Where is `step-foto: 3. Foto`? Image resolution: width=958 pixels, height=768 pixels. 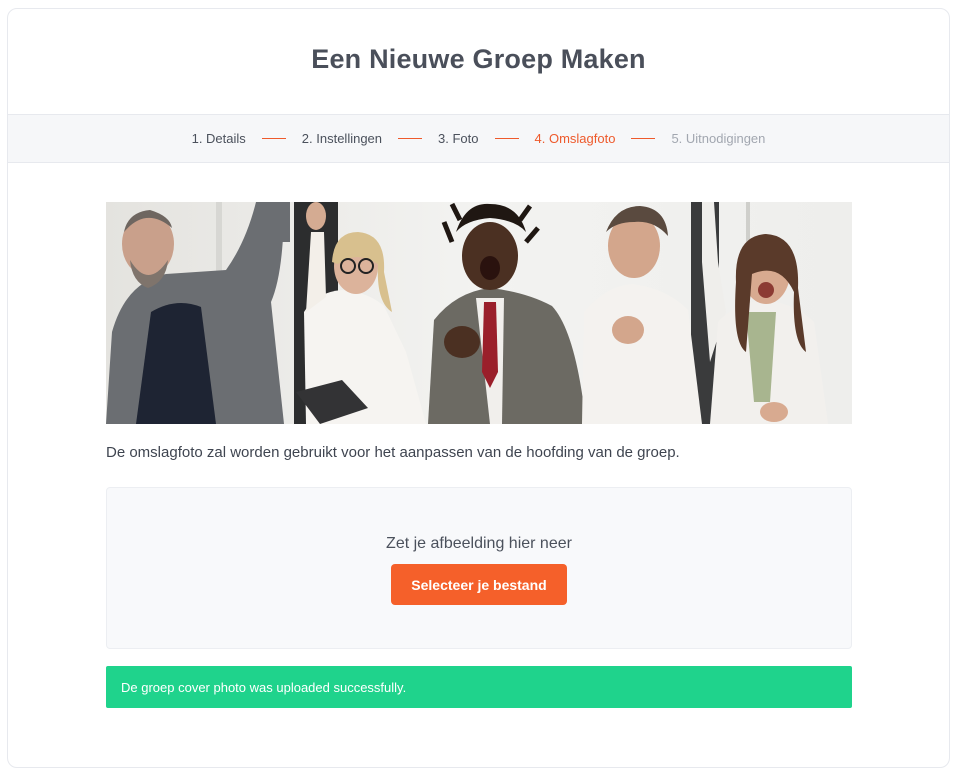
step-foto: 3. Foto is located at coordinates (458, 138).